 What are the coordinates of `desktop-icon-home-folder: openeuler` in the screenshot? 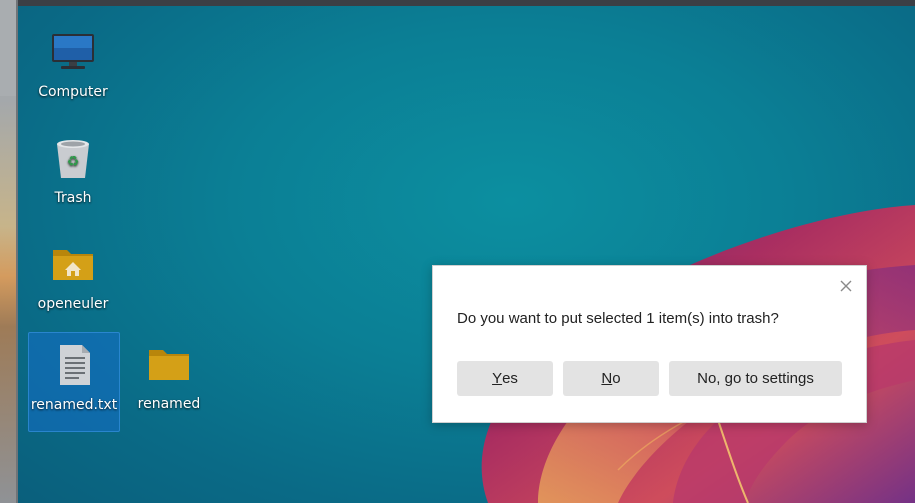 It's located at (73, 281).